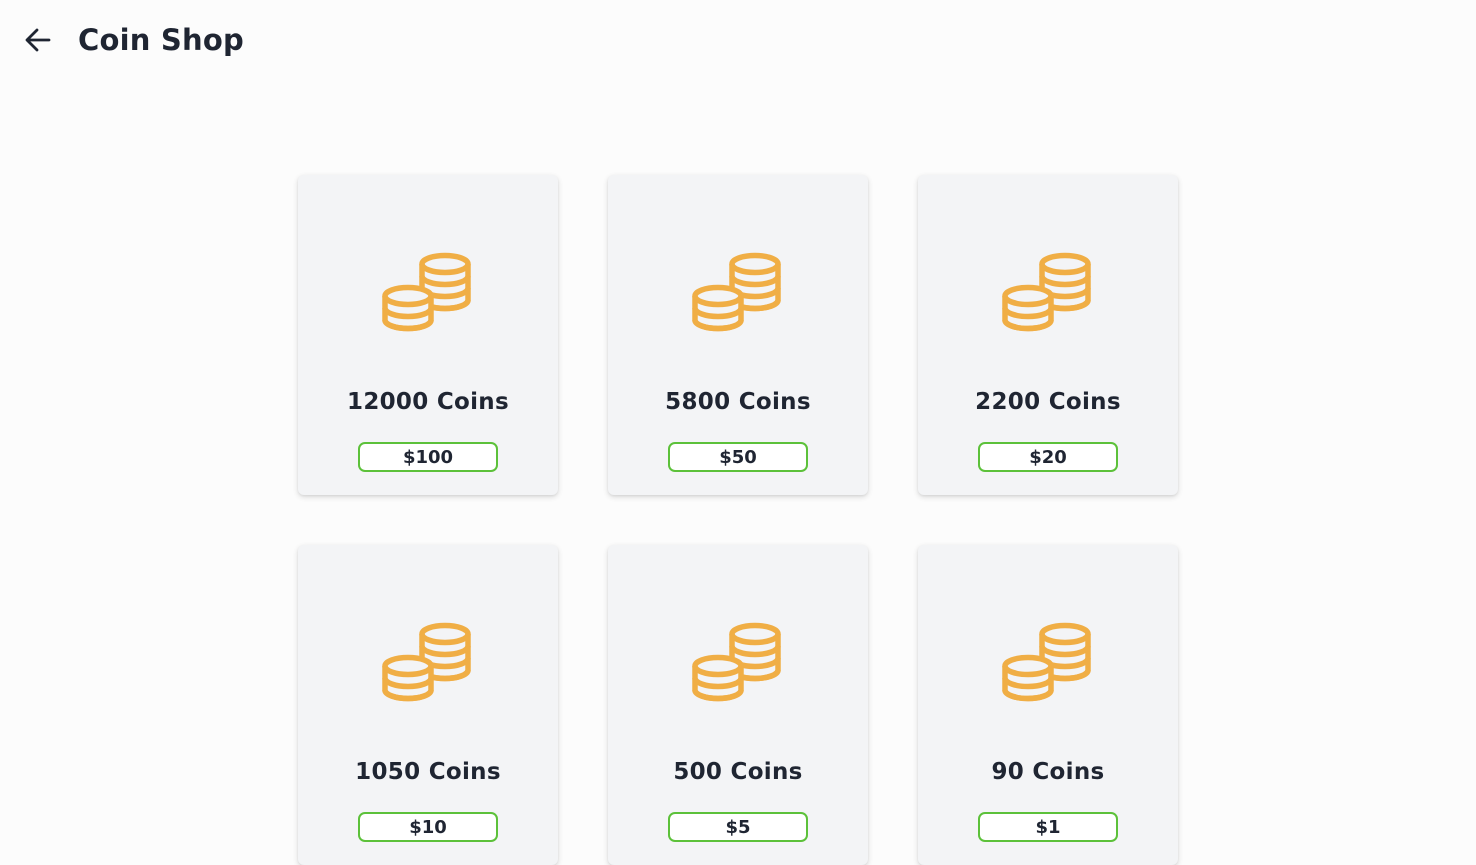  I want to click on buy-button: $20, so click(1048, 457).